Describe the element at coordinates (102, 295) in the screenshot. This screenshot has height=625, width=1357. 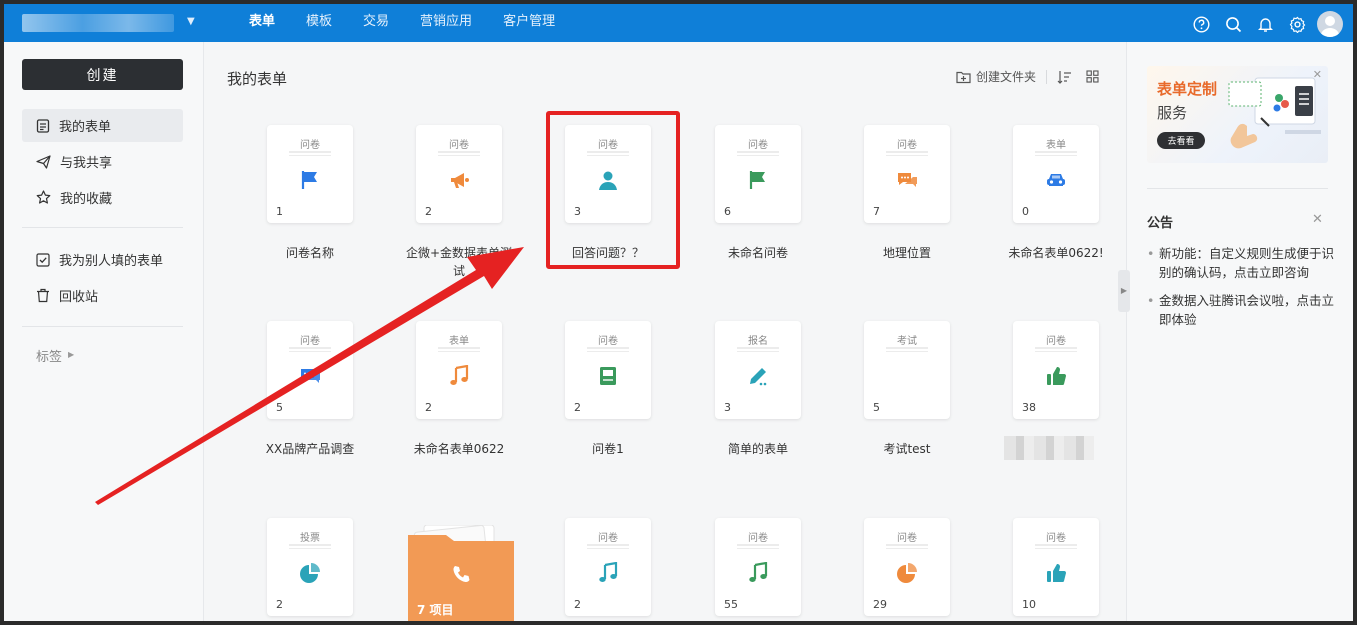
I see `sidebar-item-trash: 回收站` at that location.